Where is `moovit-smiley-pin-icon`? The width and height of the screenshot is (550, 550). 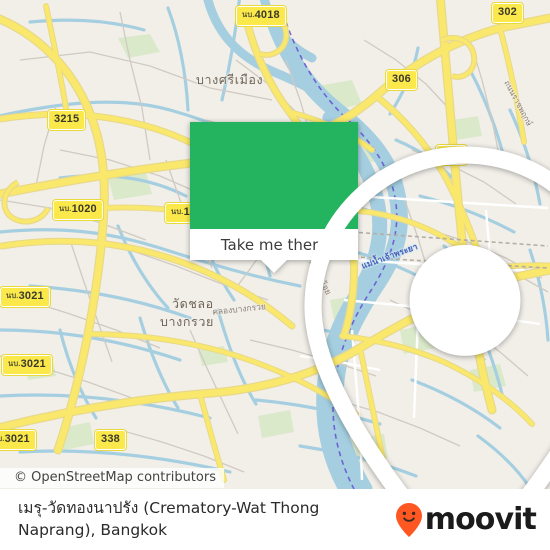
moovit-smiley-pin-icon is located at coordinates (408, 519).